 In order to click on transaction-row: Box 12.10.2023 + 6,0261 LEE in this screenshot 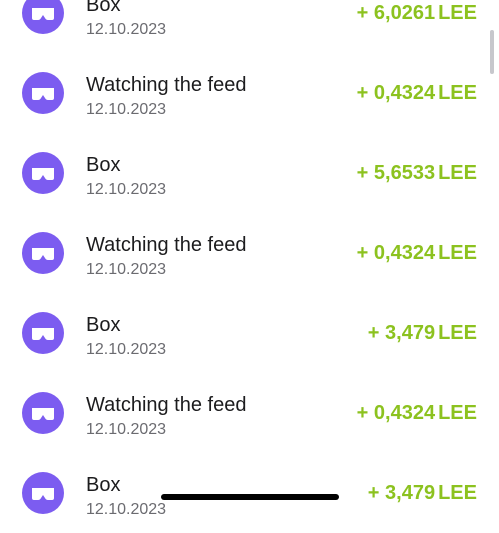, I will do `click(249, 26)`.